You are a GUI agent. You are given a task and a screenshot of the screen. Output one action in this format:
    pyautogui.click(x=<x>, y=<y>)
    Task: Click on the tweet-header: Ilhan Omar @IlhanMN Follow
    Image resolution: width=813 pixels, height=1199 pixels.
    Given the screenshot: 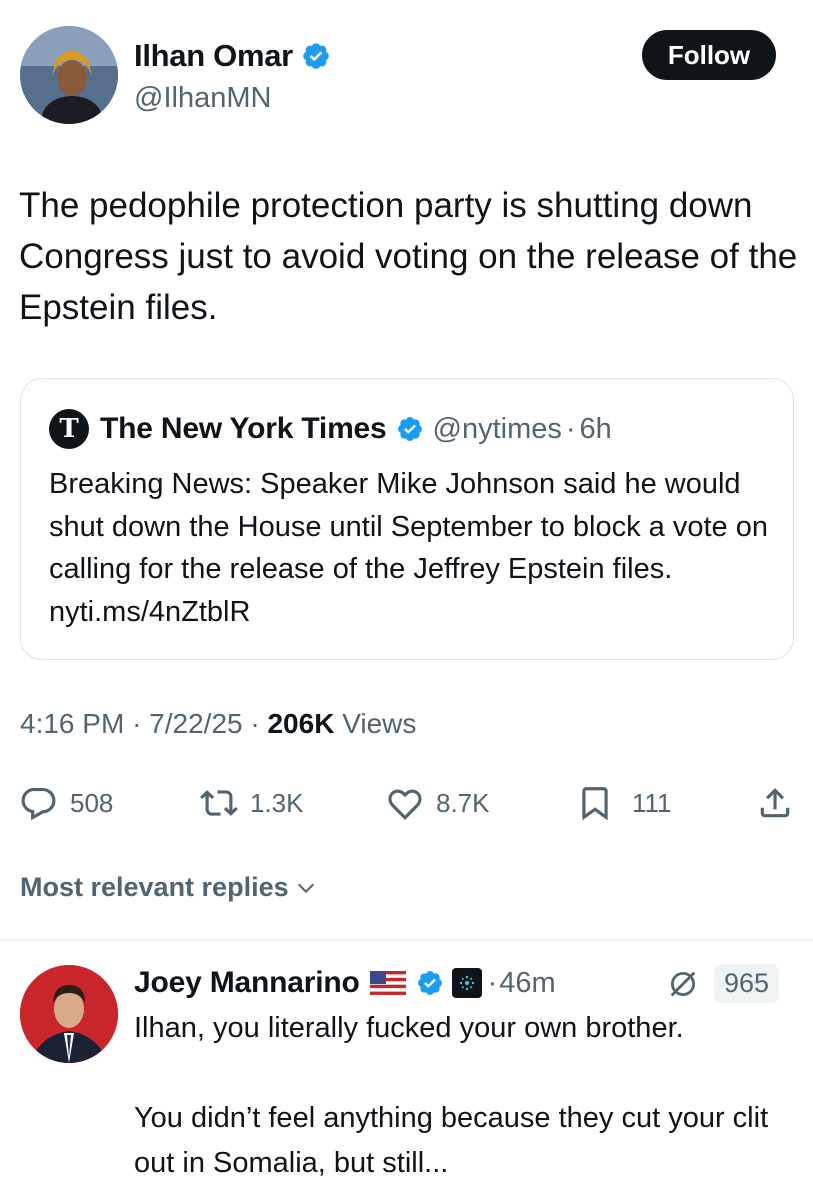 What is the action you would take?
    pyautogui.click(x=406, y=76)
    